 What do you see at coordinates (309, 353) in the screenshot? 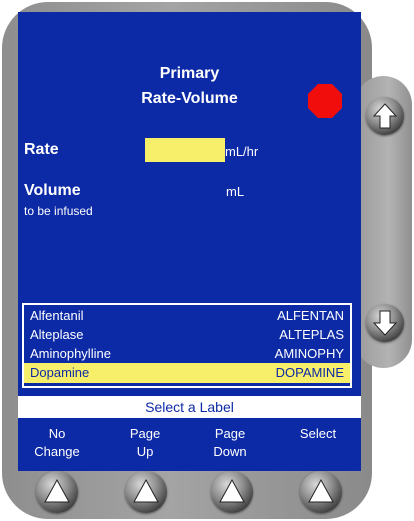
I see `drug-abbreviation: AMINOPHY` at bounding box center [309, 353].